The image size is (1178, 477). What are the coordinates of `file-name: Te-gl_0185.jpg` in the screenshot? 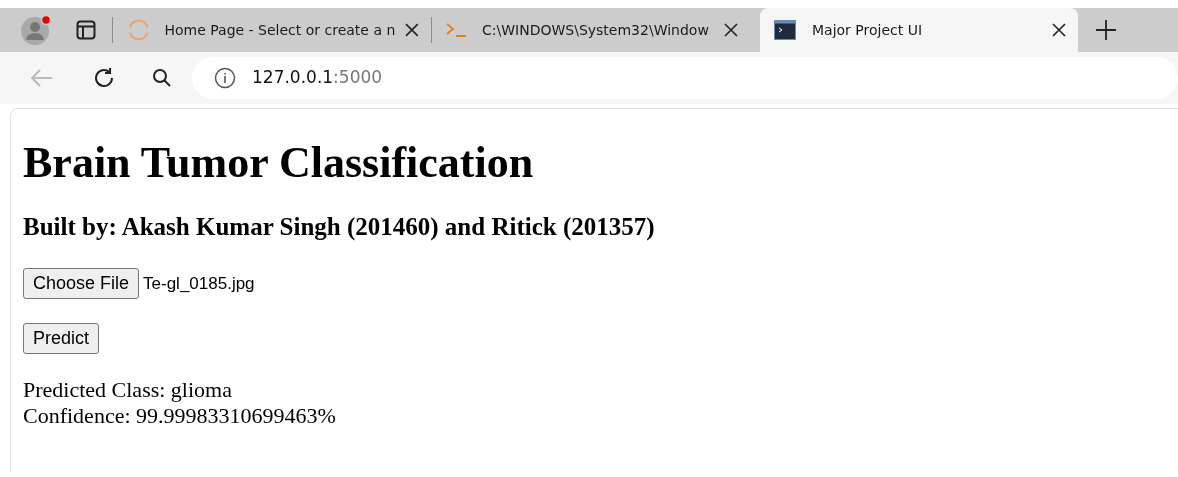 It's located at (199, 283).